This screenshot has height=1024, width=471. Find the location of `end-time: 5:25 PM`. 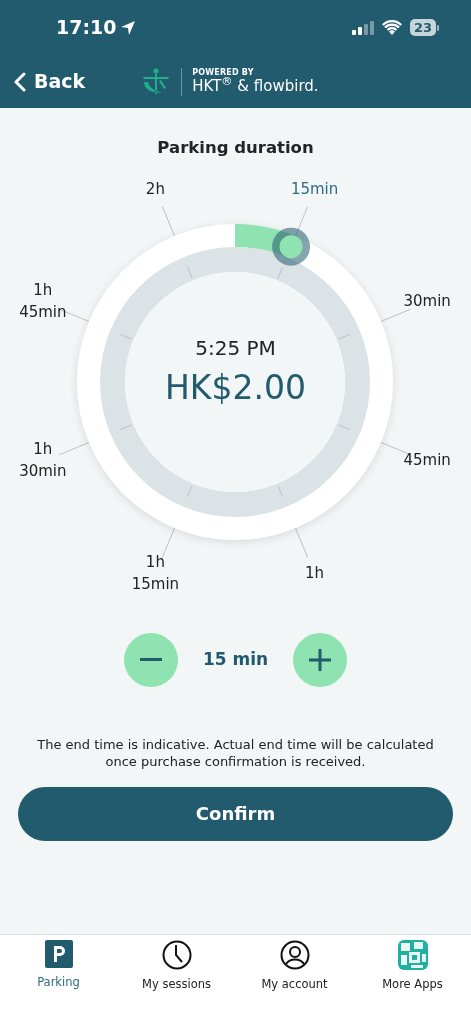

end-time: 5:25 PM is located at coordinates (235, 347).